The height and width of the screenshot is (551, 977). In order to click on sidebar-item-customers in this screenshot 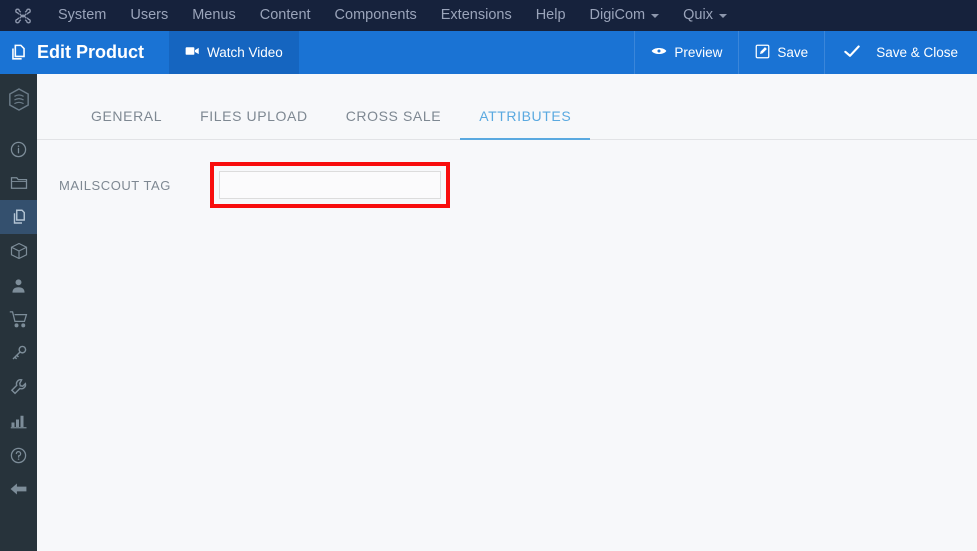, I will do `click(18, 285)`.